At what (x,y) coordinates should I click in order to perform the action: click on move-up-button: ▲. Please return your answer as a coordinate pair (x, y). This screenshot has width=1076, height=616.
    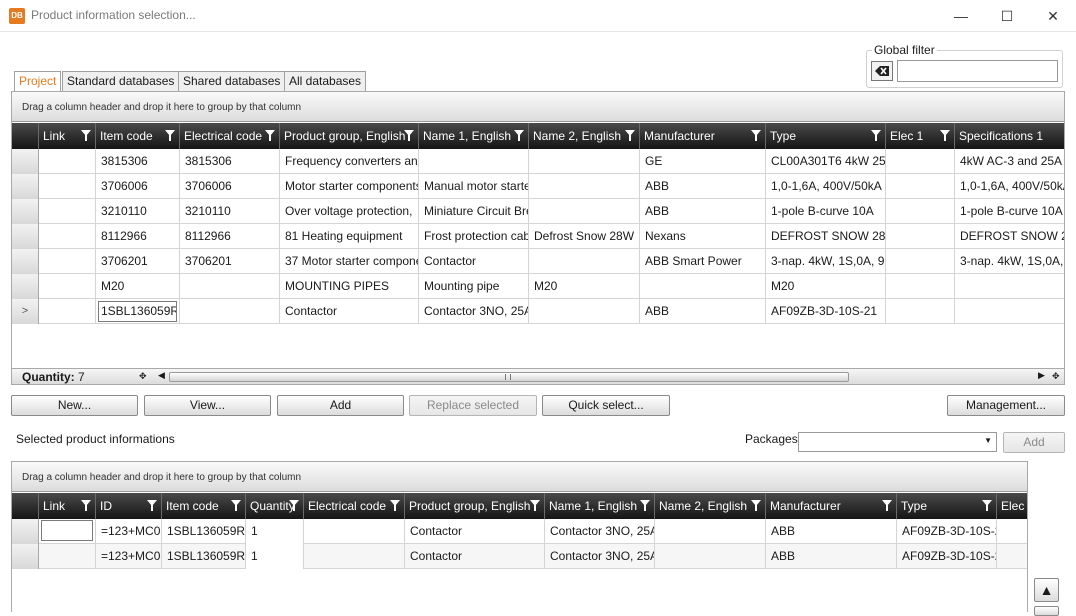
    Looking at the image, I should click on (1046, 590).